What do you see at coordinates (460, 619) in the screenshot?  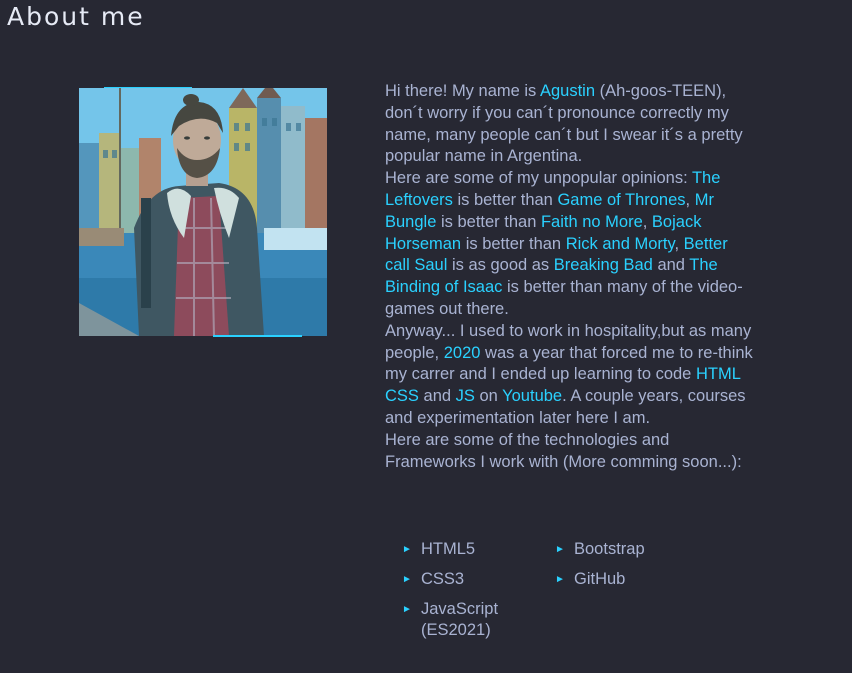 I see `tech-label: JavaScript (ES2021)` at bounding box center [460, 619].